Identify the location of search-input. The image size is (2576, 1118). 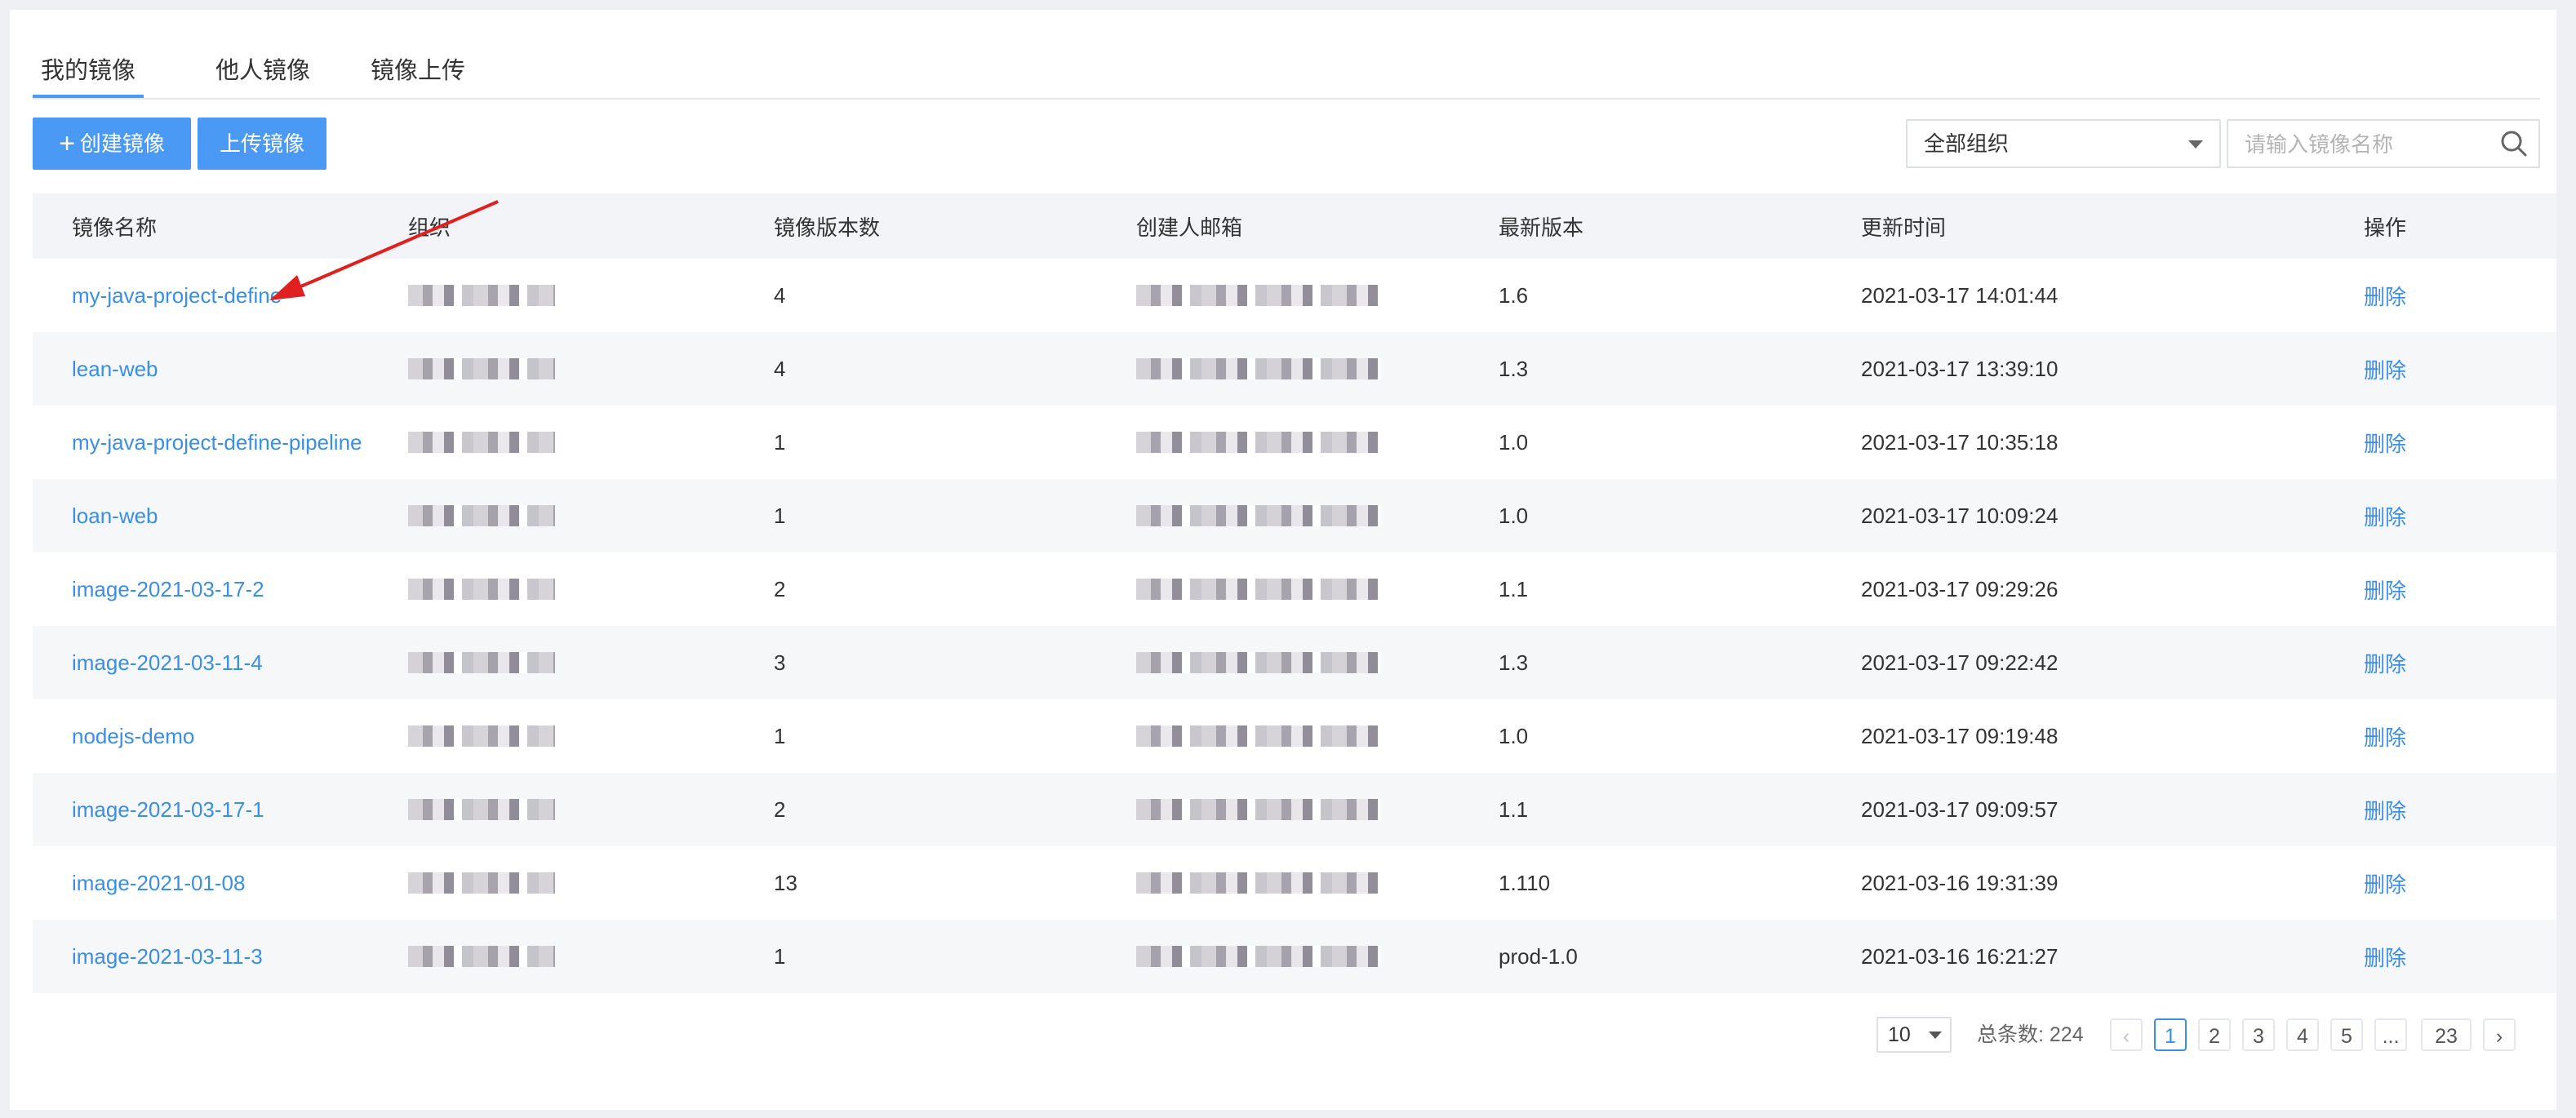
(2363, 144).